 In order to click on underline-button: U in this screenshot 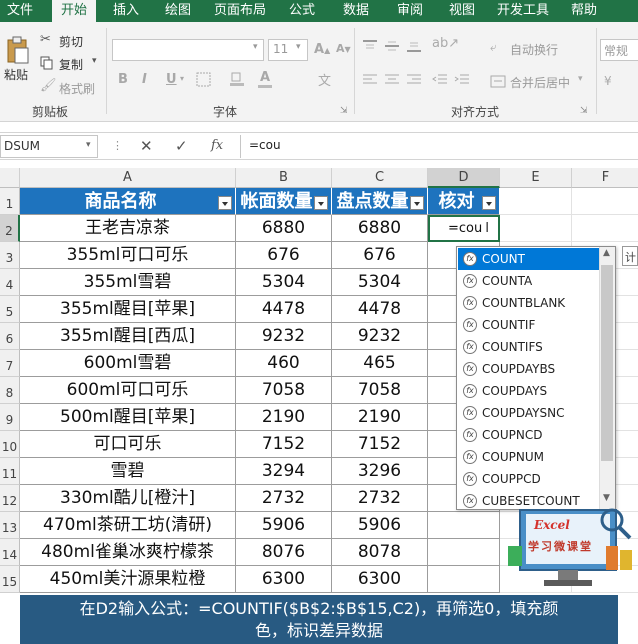, I will do `click(171, 79)`.